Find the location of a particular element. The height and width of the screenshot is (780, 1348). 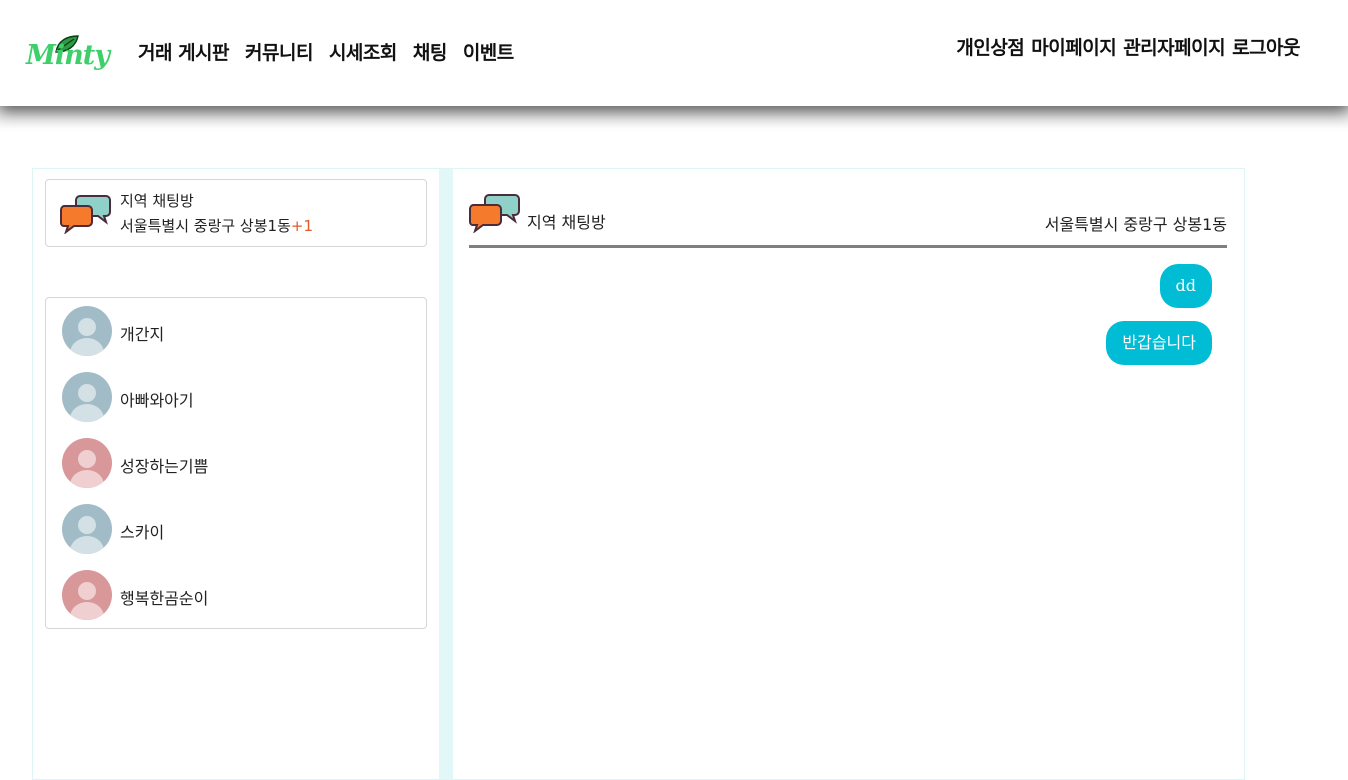

minty-logo: Minty is located at coordinates (62, 55).